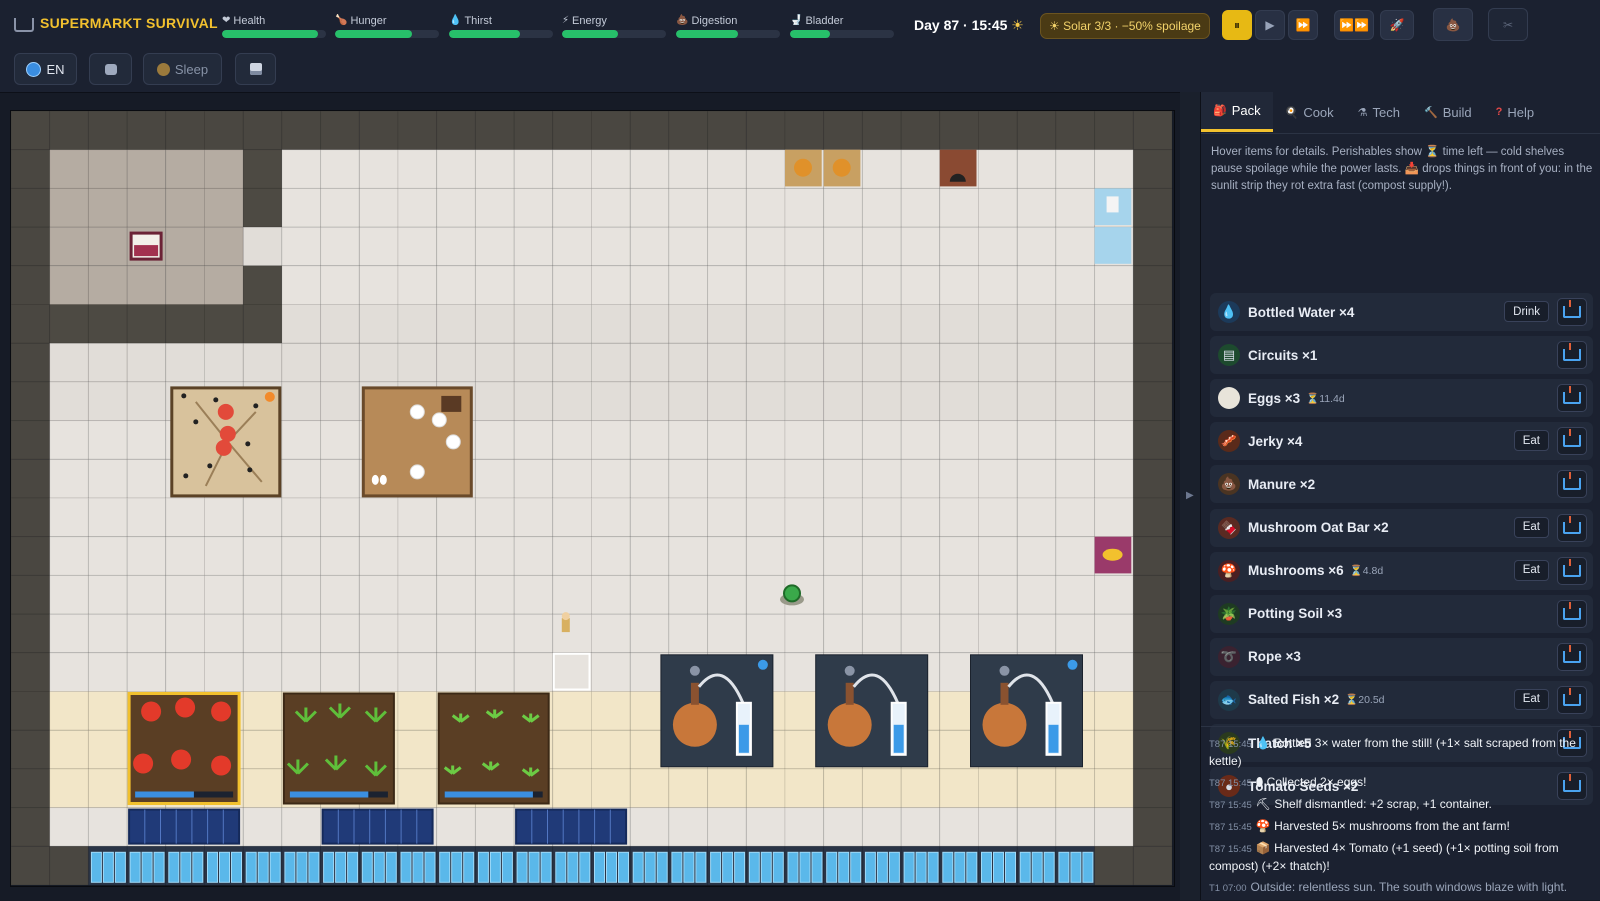 The image size is (1600, 901). Describe the element at coordinates (1401, 527) in the screenshot. I see `inventory-item: 🍫 Mushroom Oat Bar ×2 Eat` at that location.